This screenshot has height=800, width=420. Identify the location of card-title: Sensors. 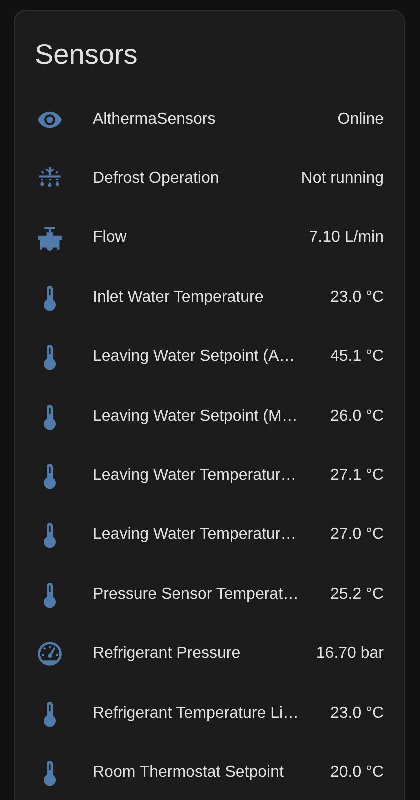
(87, 55).